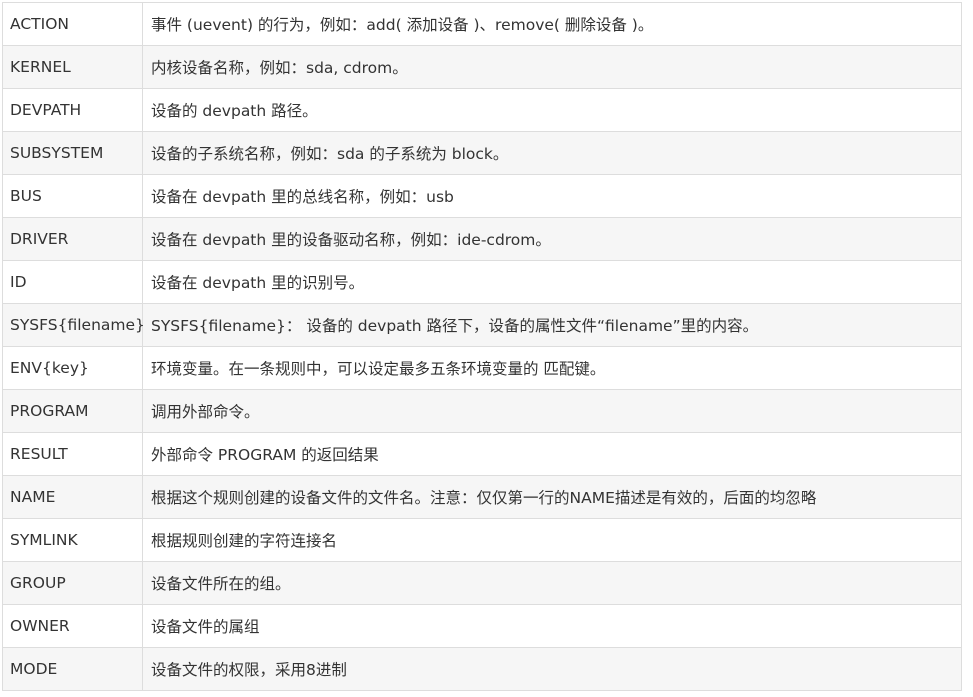 The width and height of the screenshot is (973, 697). Describe the element at coordinates (73, 67) in the screenshot. I see `key-cell: KERNEL` at that location.